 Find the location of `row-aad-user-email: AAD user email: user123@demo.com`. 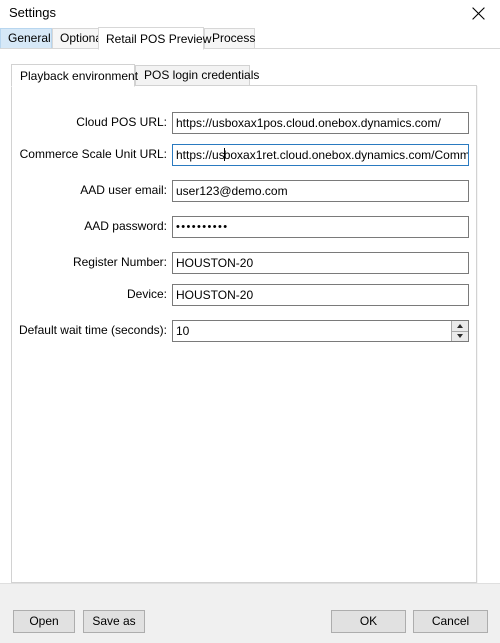

row-aad-user-email: AAD user email: user123@demo.com is located at coordinates (244, 191).